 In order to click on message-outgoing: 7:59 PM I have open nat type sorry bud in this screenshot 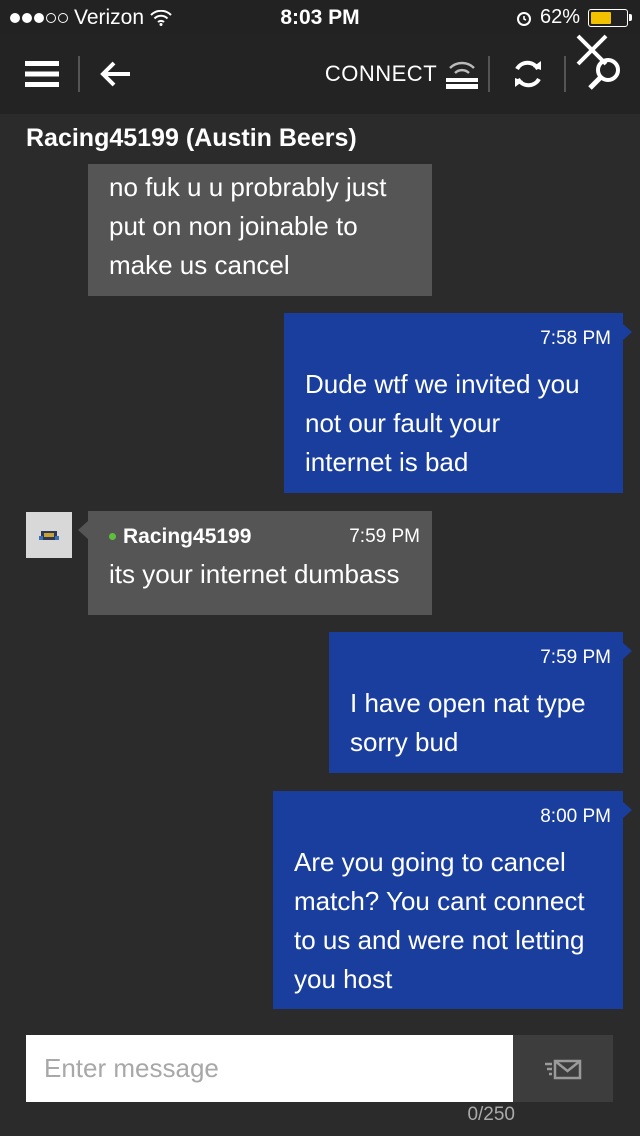, I will do `click(480, 702)`.